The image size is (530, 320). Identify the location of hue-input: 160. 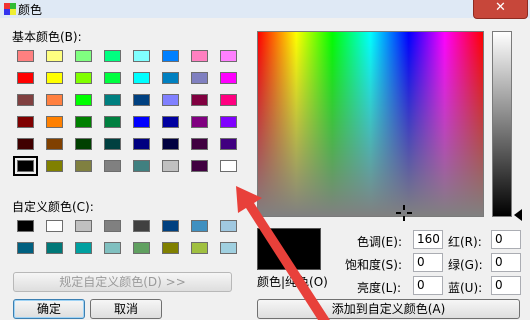
(428, 239).